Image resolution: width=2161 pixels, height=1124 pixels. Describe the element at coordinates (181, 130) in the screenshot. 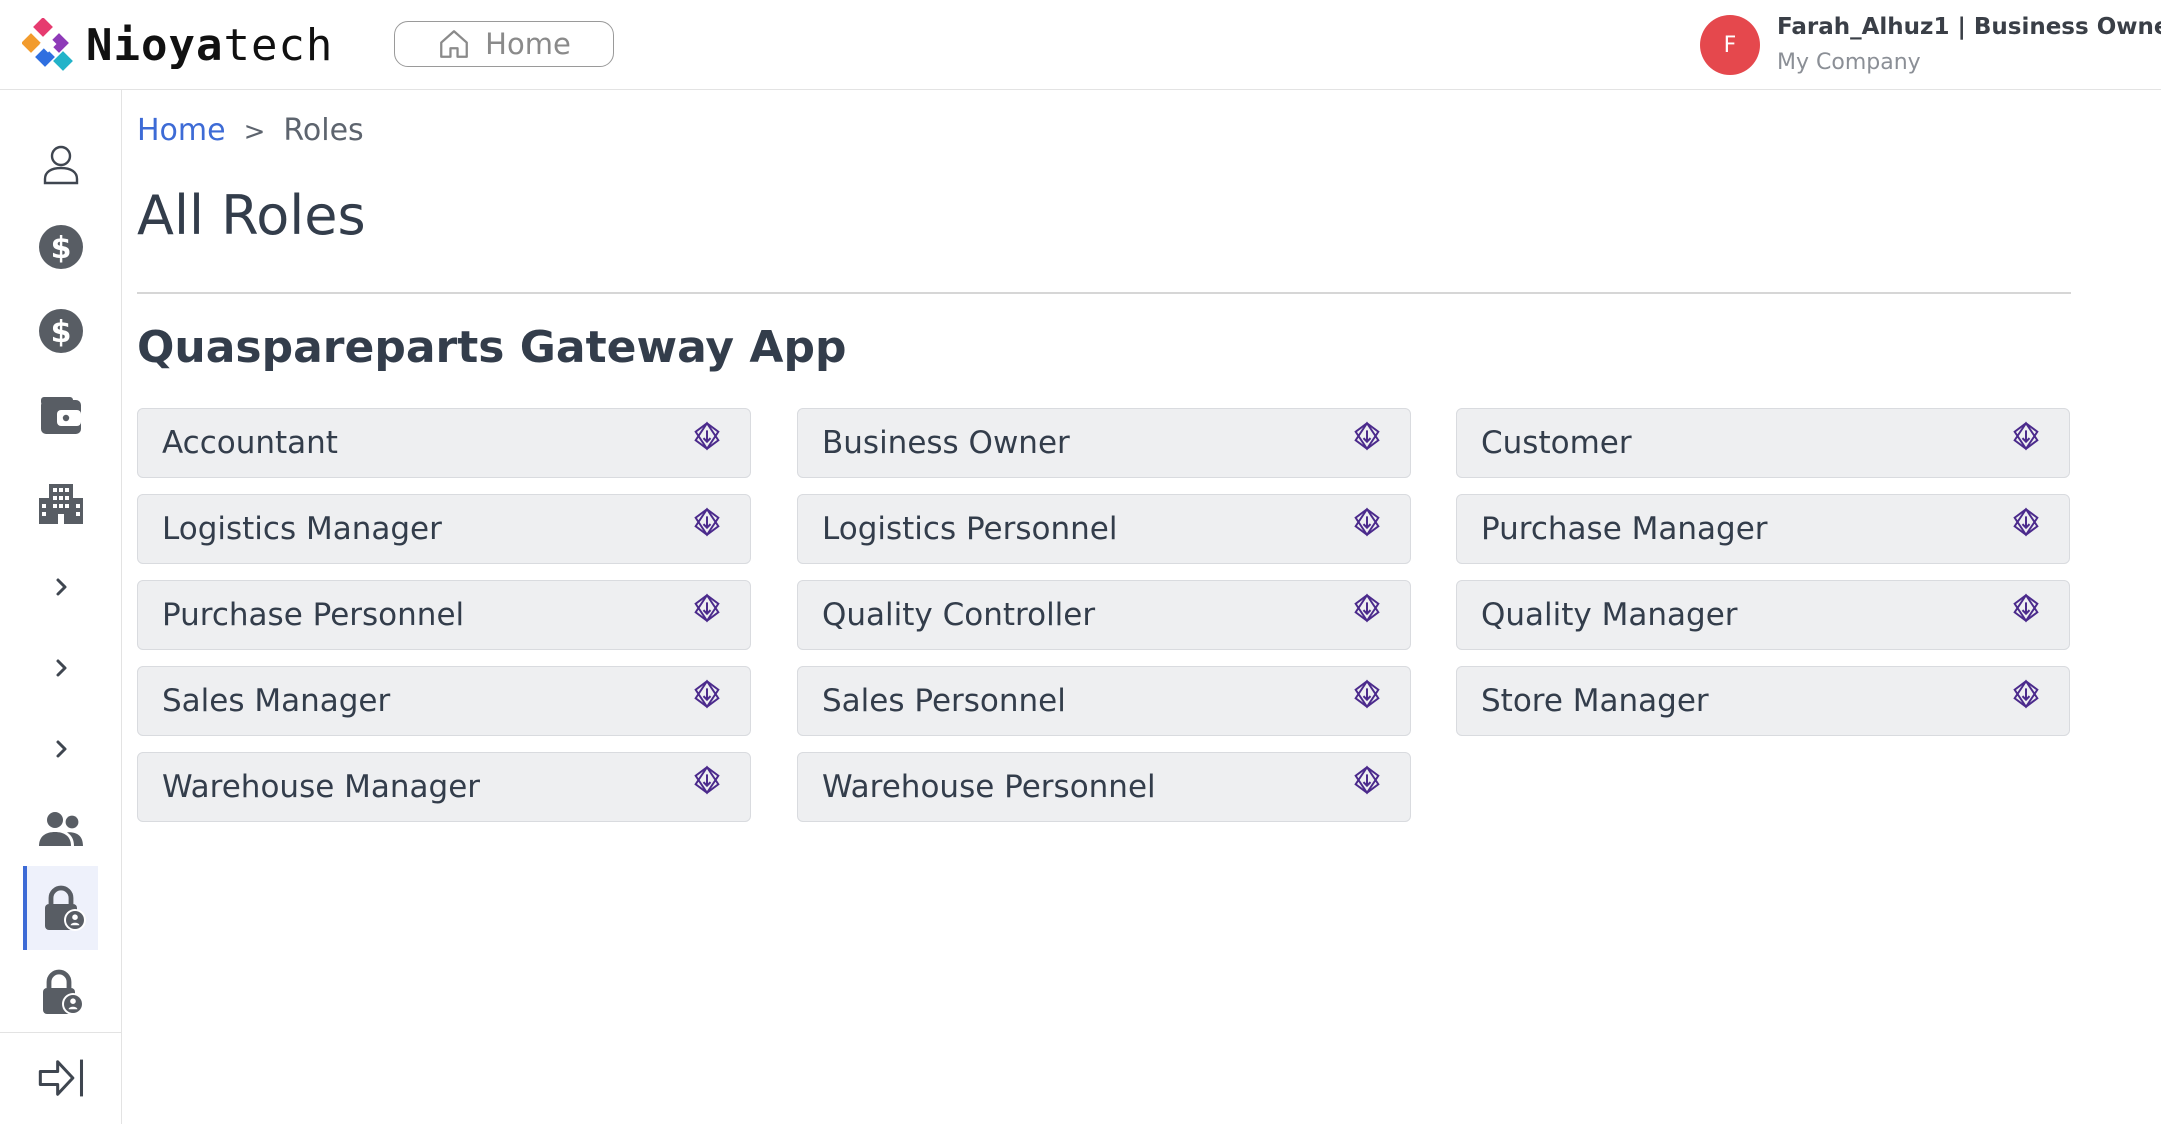

I see `breadcrumb-home-link: Home` at that location.